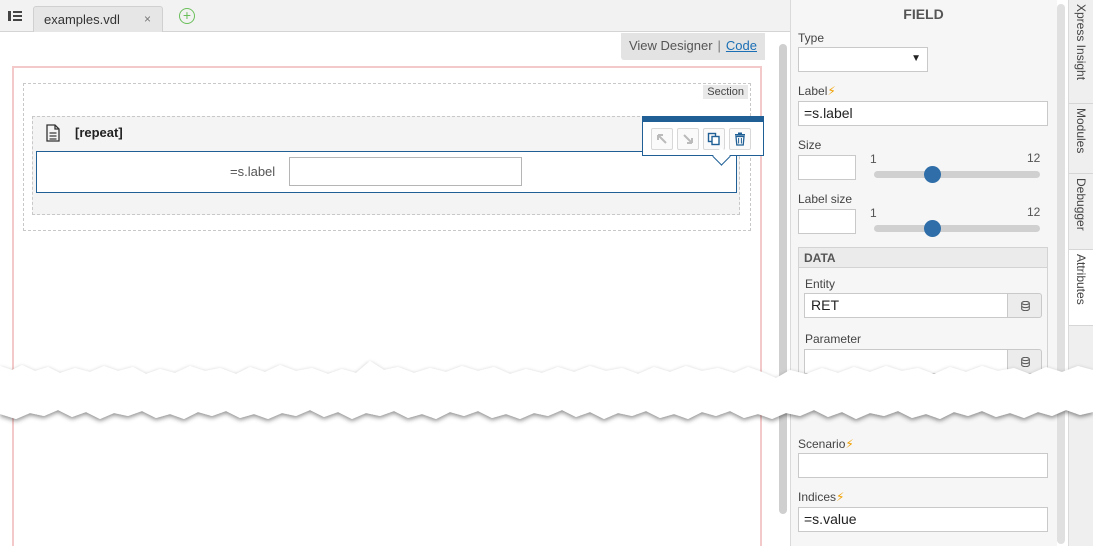  Describe the element at coordinates (827, 167) in the screenshot. I see `size-input` at that location.